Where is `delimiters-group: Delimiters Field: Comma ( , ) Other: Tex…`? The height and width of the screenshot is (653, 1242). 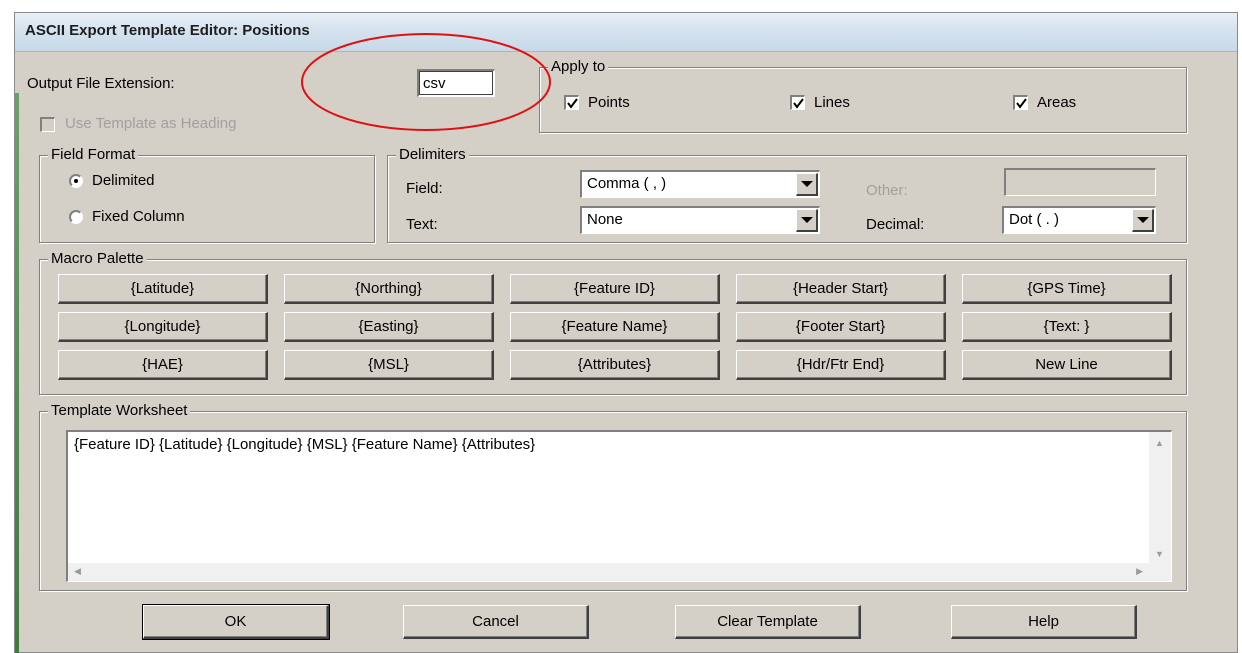 delimiters-group: Delimiters Field: Comma ( , ) Other: Tex… is located at coordinates (787, 194).